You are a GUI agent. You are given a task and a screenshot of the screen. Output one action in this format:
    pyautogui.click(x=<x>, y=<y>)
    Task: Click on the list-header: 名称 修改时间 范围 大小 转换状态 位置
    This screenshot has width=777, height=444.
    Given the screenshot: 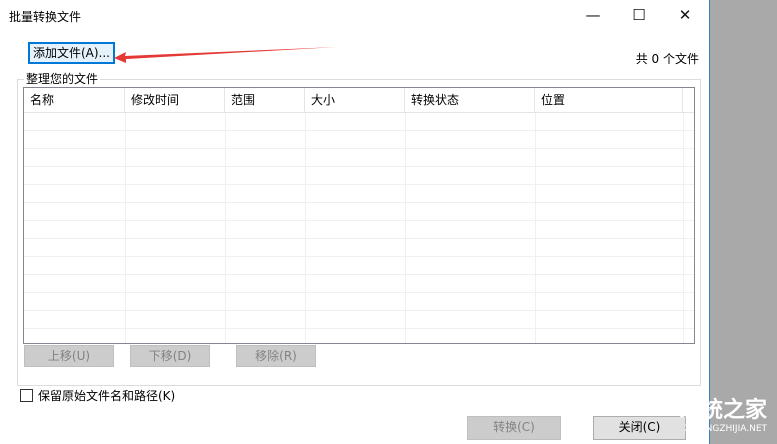 What is the action you would take?
    pyautogui.click(x=359, y=100)
    